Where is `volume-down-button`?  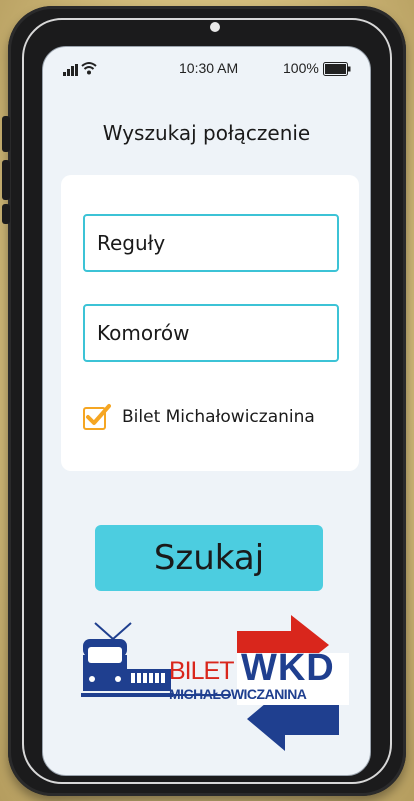 volume-down-button is located at coordinates (6, 180).